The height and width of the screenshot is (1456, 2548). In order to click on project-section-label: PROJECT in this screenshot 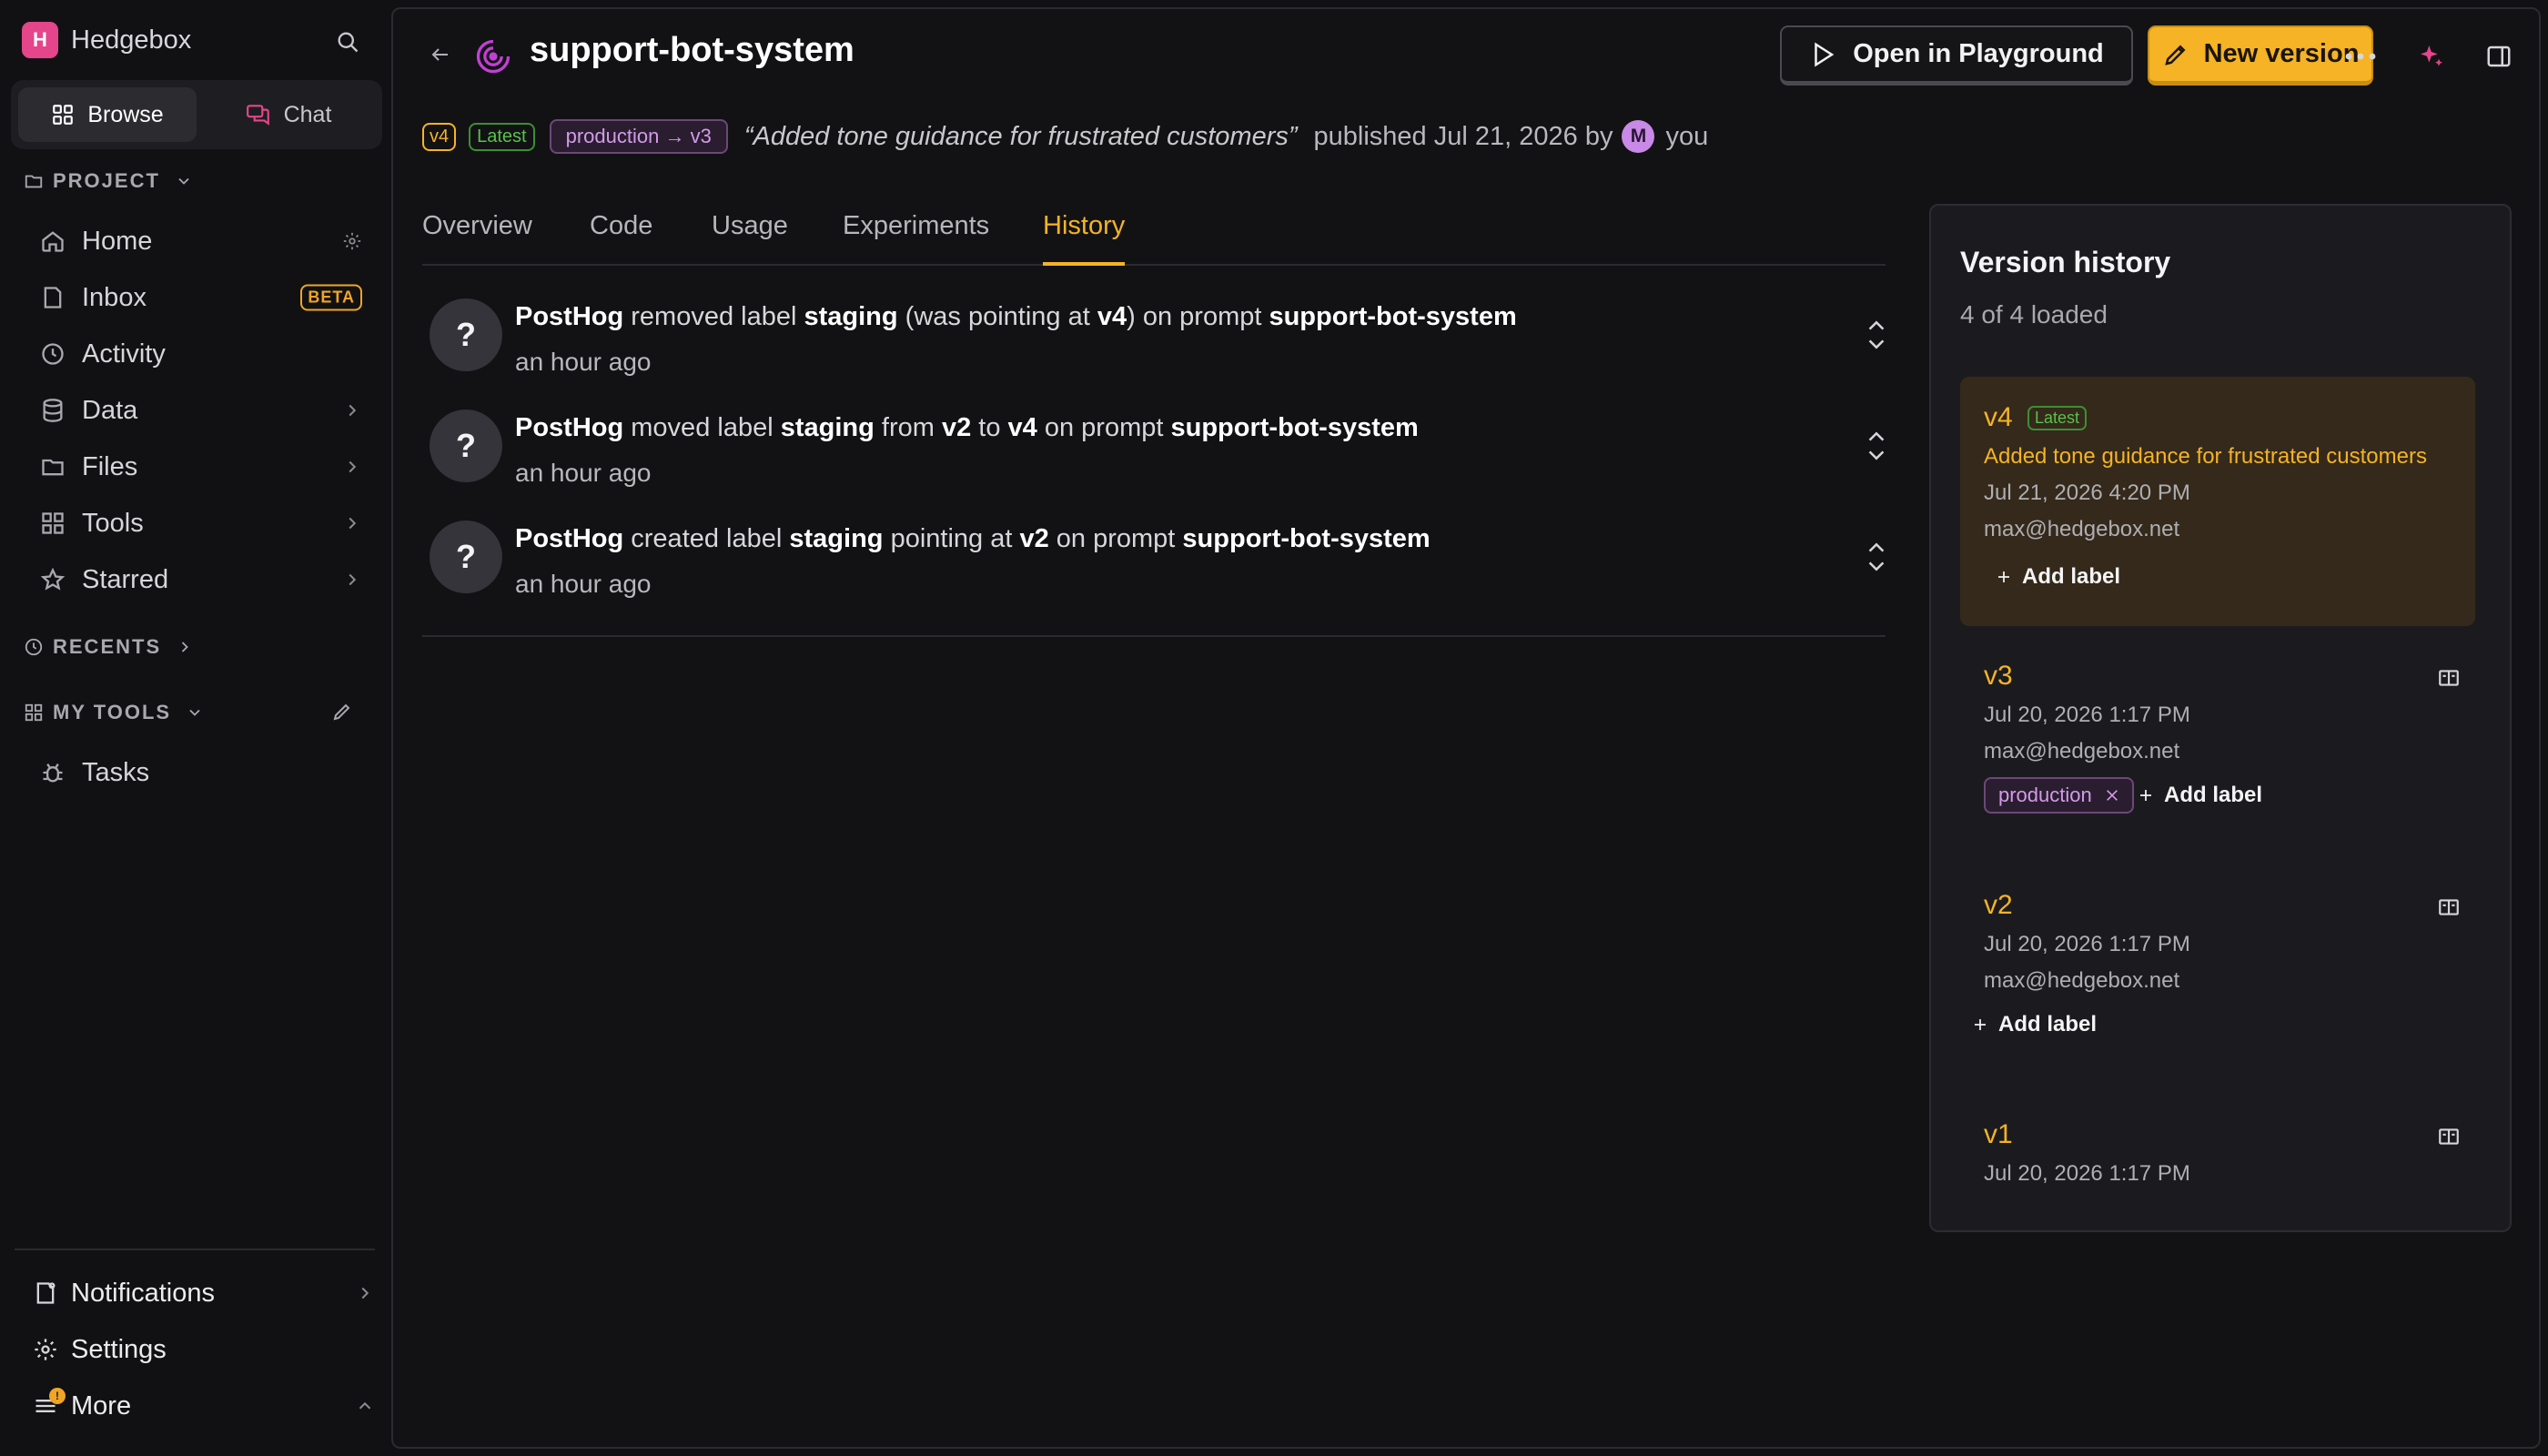, I will do `click(106, 181)`.